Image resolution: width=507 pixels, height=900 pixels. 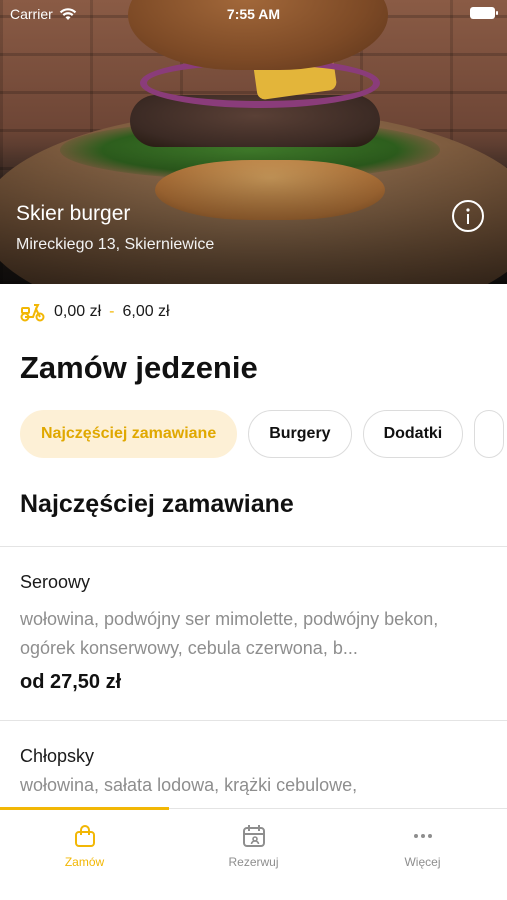 What do you see at coordinates (71, 682) in the screenshot?
I see `menu-item-price: od 27,50 zł` at bounding box center [71, 682].